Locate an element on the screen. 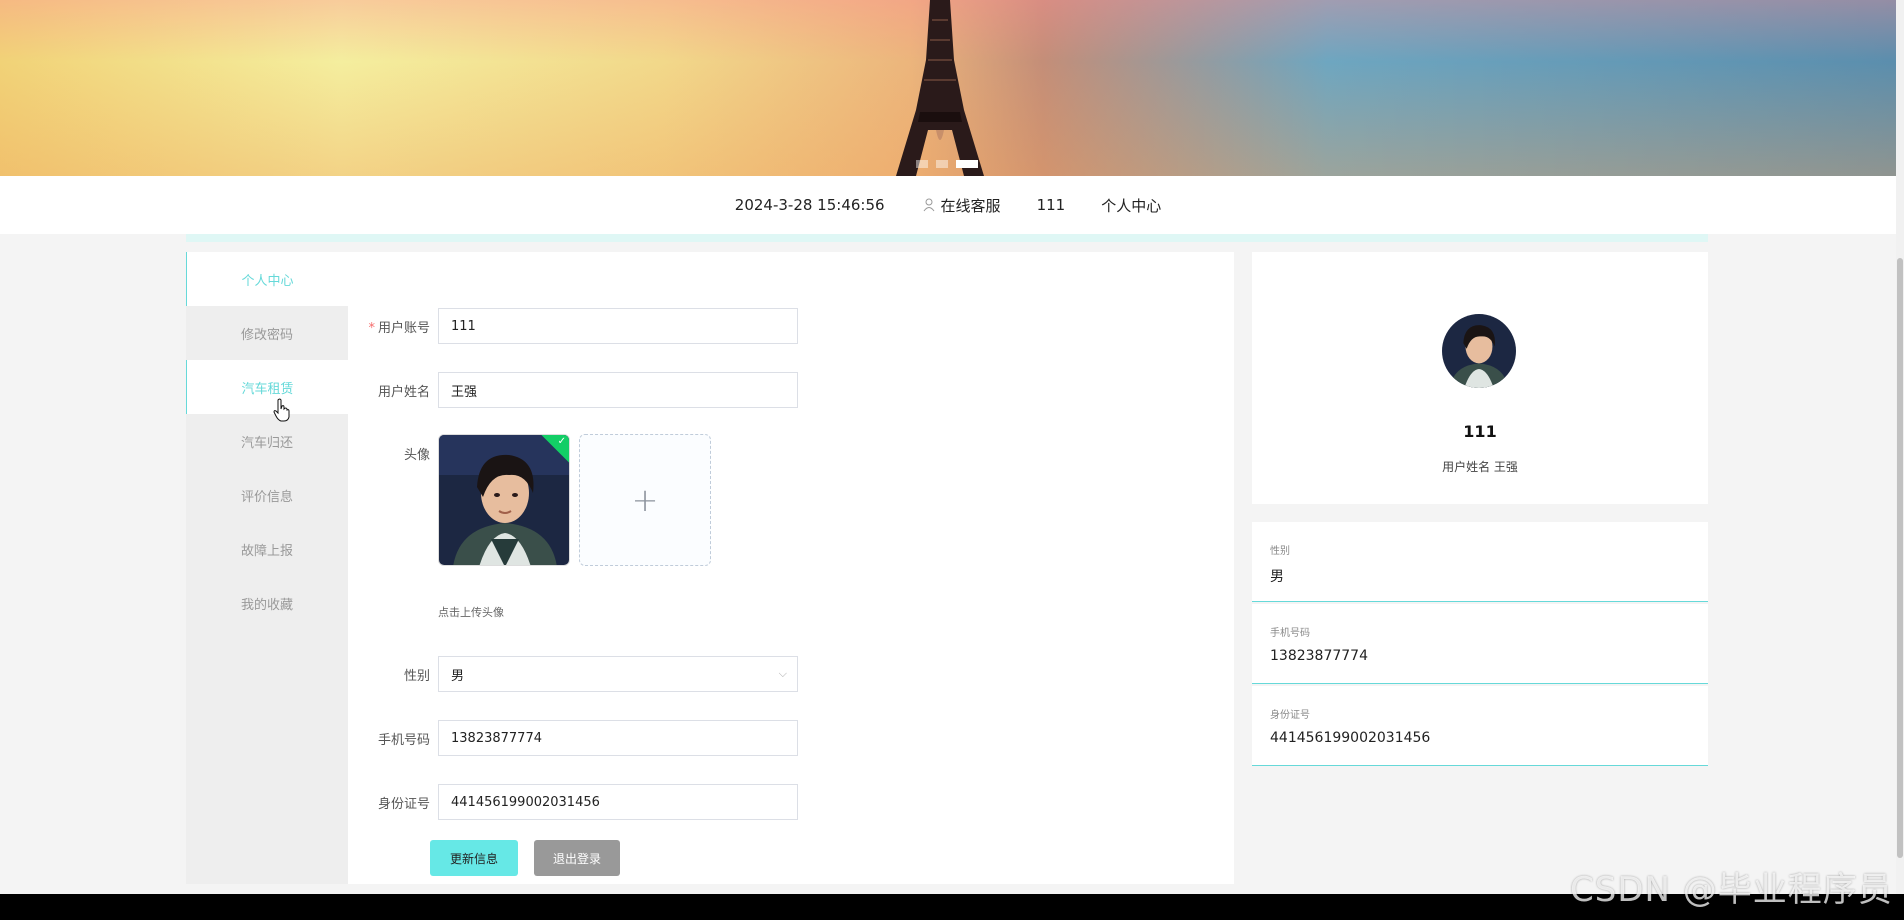 The image size is (1904, 920). profile-avatar is located at coordinates (1479, 351).